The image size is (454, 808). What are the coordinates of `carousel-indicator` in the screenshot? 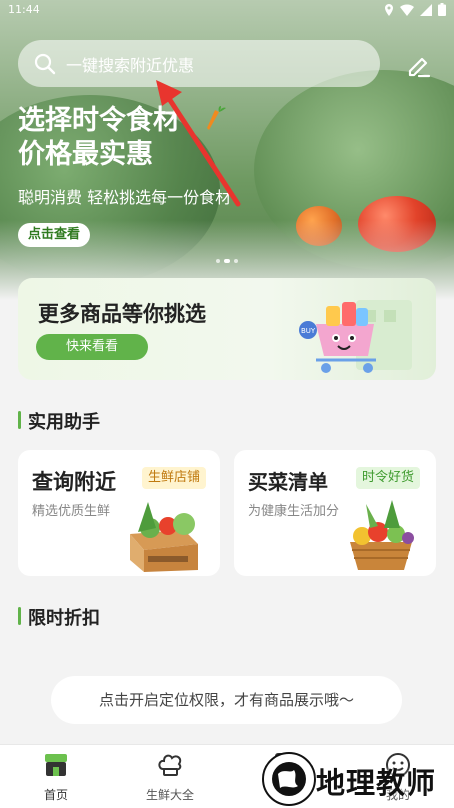 It's located at (227, 261).